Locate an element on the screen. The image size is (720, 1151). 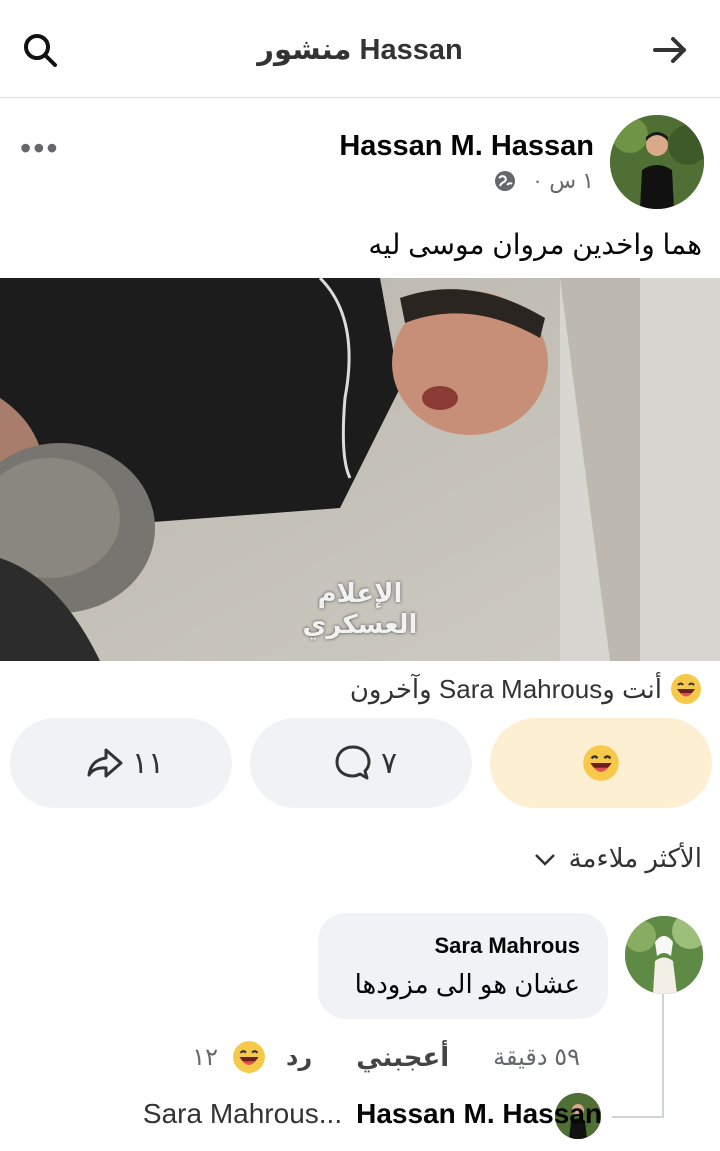
arrow-right-icon is located at coordinates (670, 50).